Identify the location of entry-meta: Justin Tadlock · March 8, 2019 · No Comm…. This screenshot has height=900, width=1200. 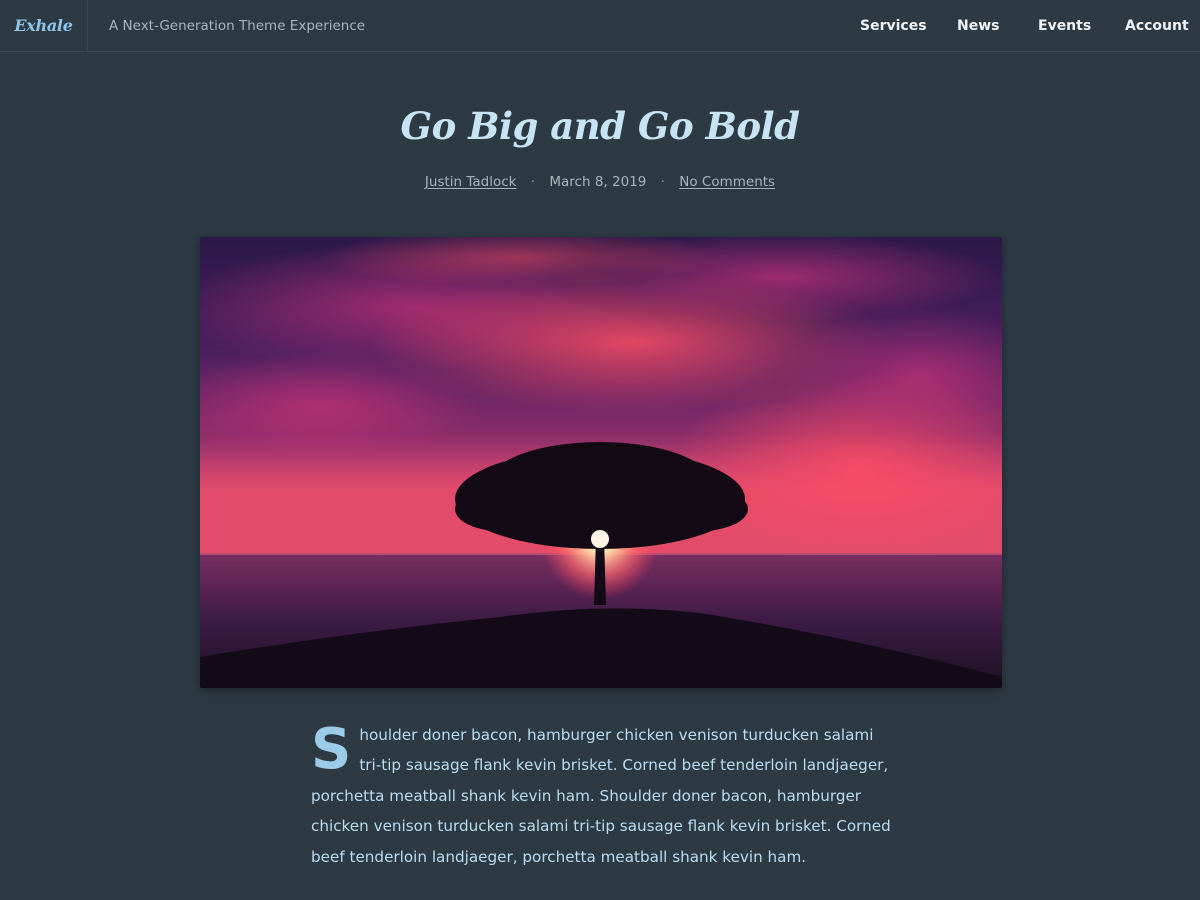
(600, 182).